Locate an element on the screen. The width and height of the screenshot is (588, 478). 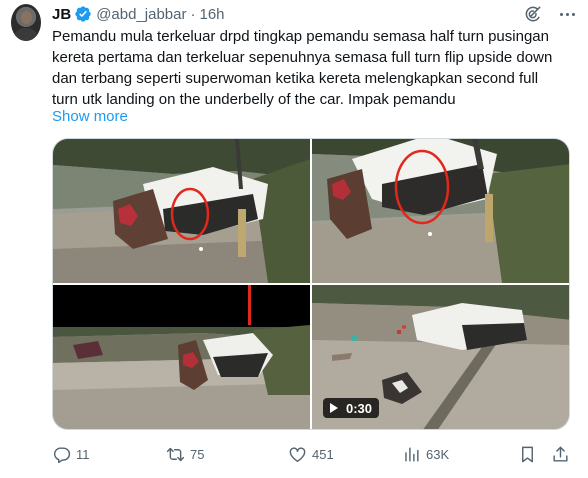
play-icon is located at coordinates (334, 408).